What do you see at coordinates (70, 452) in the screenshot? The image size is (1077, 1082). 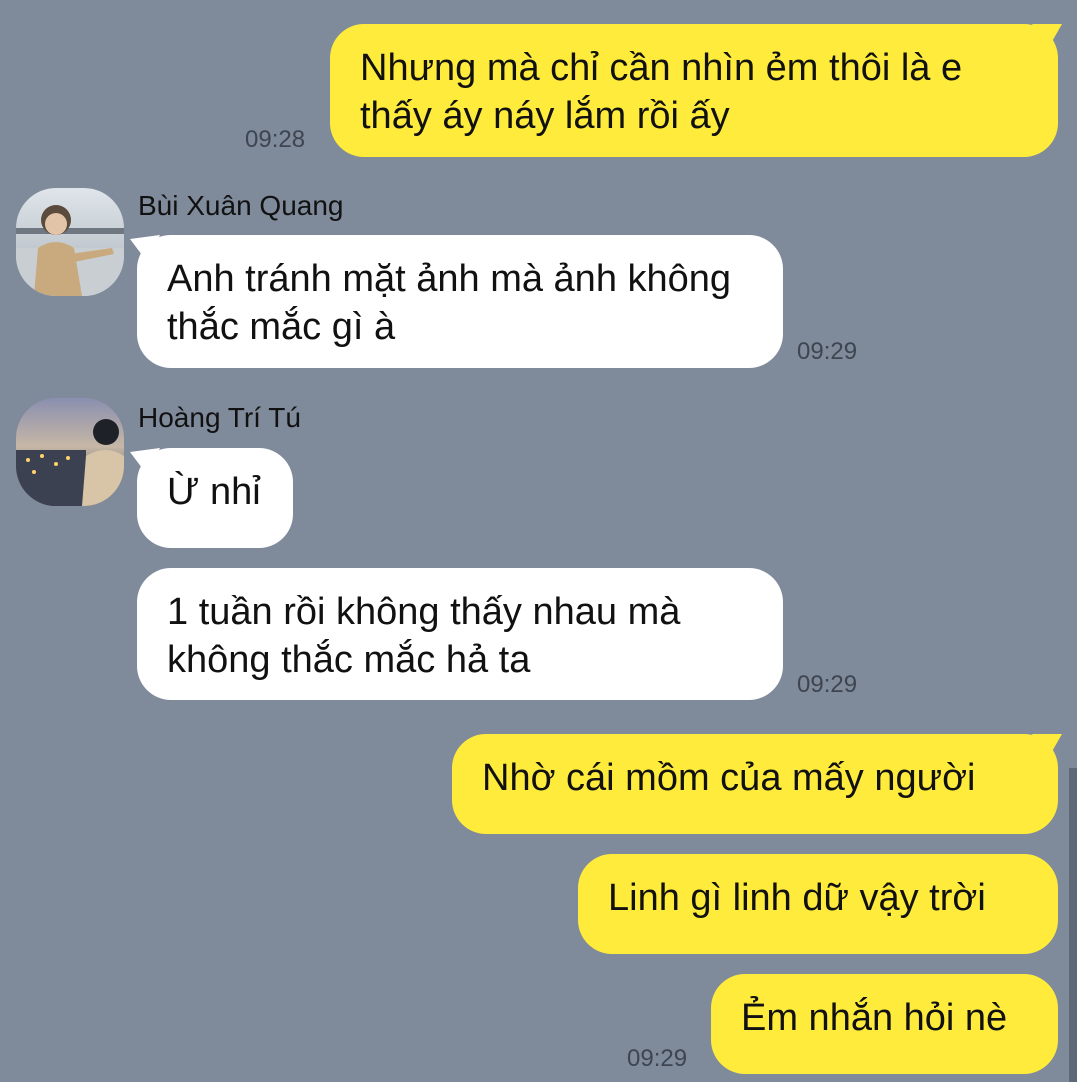 I see `avatar-hoang-tri-tu` at bounding box center [70, 452].